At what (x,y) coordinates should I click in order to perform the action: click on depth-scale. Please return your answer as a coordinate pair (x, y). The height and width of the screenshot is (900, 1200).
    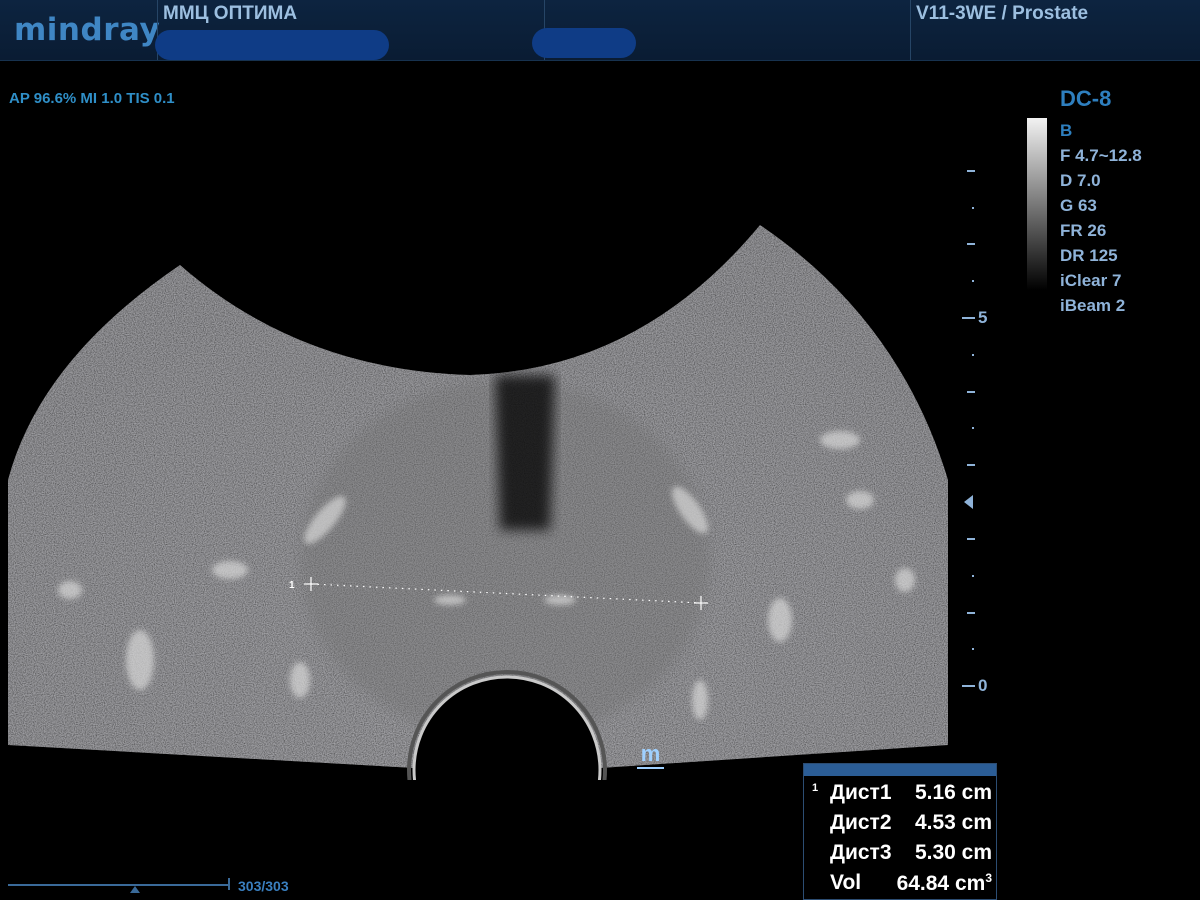
    Looking at the image, I should click on (968, 428).